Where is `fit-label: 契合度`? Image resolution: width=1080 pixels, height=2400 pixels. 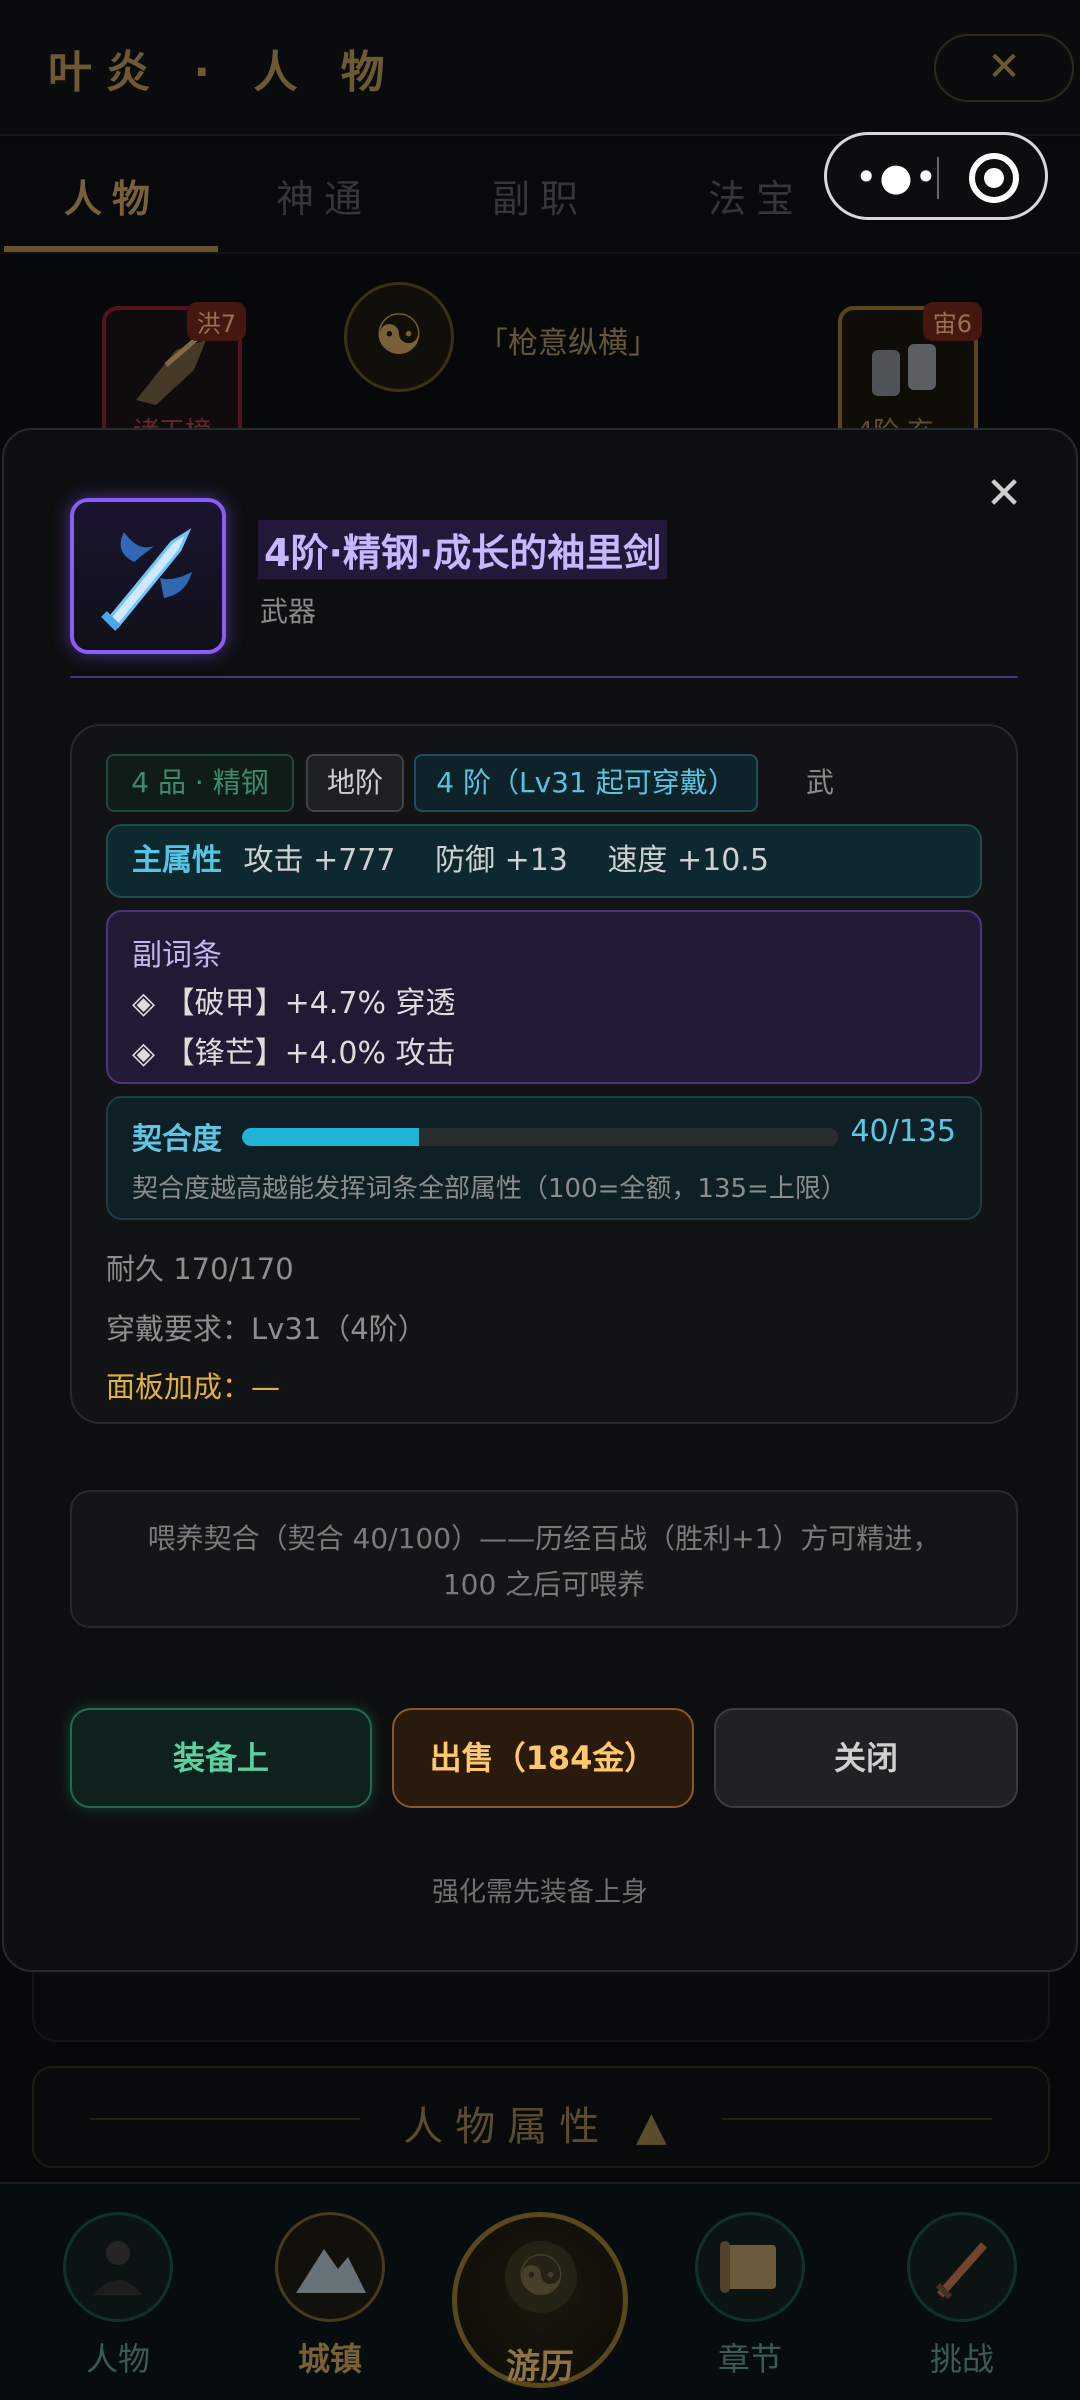 fit-label: 契合度 is located at coordinates (177, 1139).